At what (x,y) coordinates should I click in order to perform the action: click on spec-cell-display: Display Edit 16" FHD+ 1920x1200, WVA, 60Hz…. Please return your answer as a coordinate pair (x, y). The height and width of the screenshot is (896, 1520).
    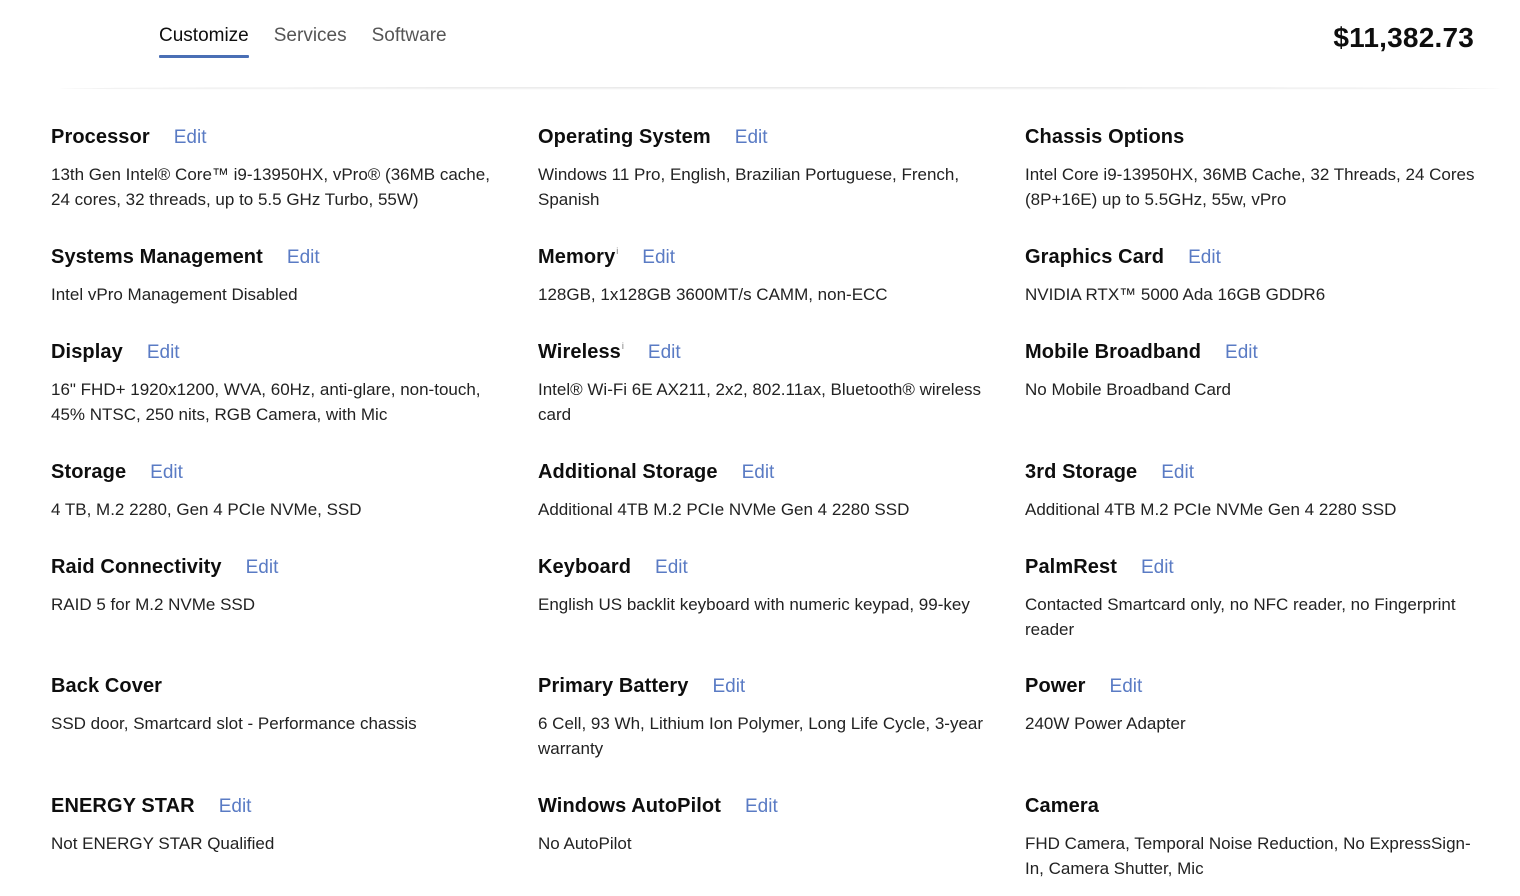
    Looking at the image, I should click on (294, 384).